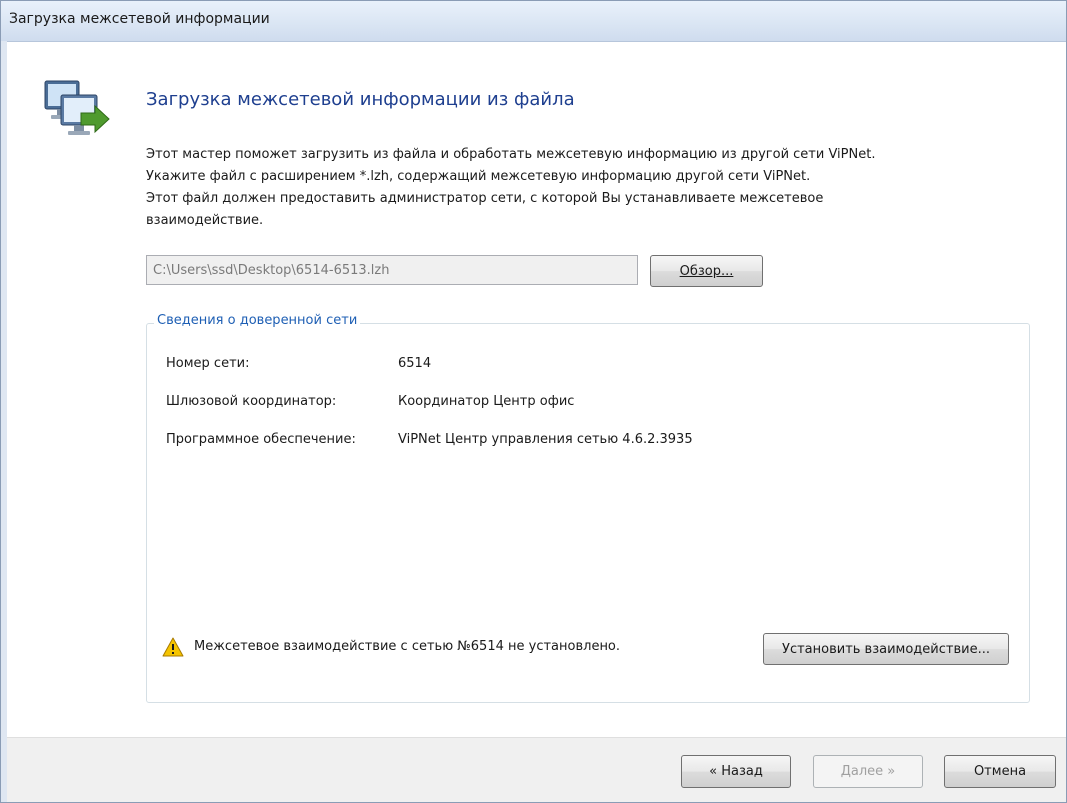 This screenshot has height=803, width=1067. Describe the element at coordinates (415, 363) in the screenshot. I see `network-number-value: 6514` at that location.